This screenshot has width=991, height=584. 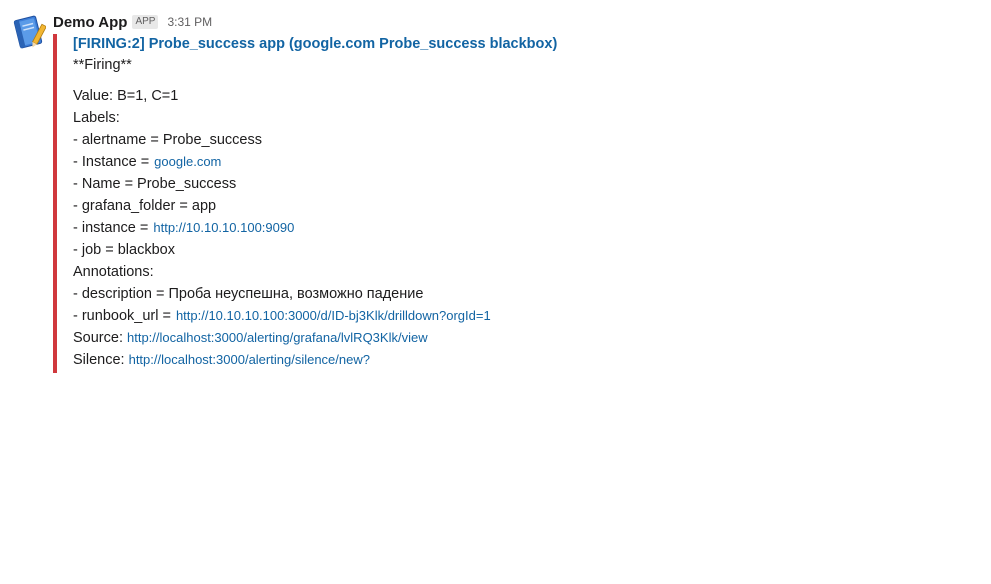 What do you see at coordinates (167, 140) in the screenshot?
I see `label-alertname: - alertname = Probe_success` at bounding box center [167, 140].